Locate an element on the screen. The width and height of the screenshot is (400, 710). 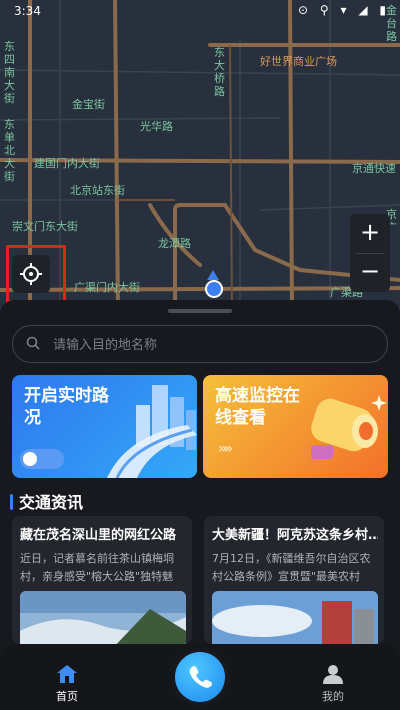
tab-home: 首页 is located at coordinates (67, 684).